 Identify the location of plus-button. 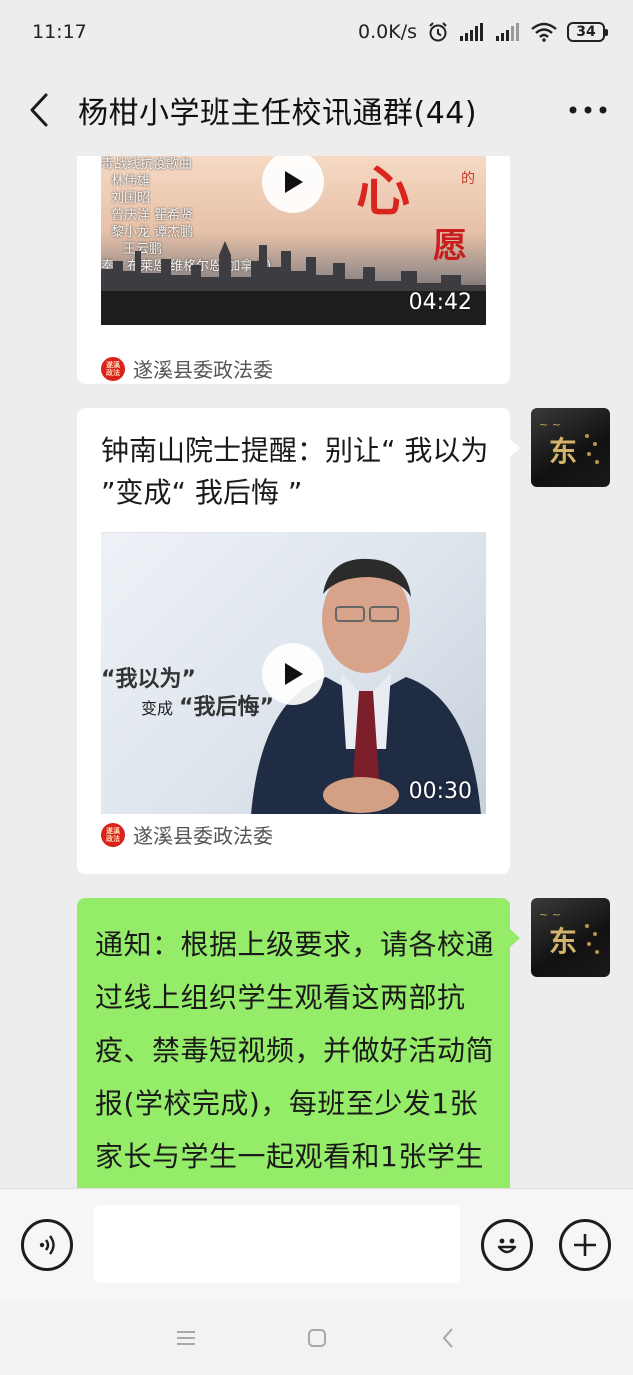
(585, 1245).